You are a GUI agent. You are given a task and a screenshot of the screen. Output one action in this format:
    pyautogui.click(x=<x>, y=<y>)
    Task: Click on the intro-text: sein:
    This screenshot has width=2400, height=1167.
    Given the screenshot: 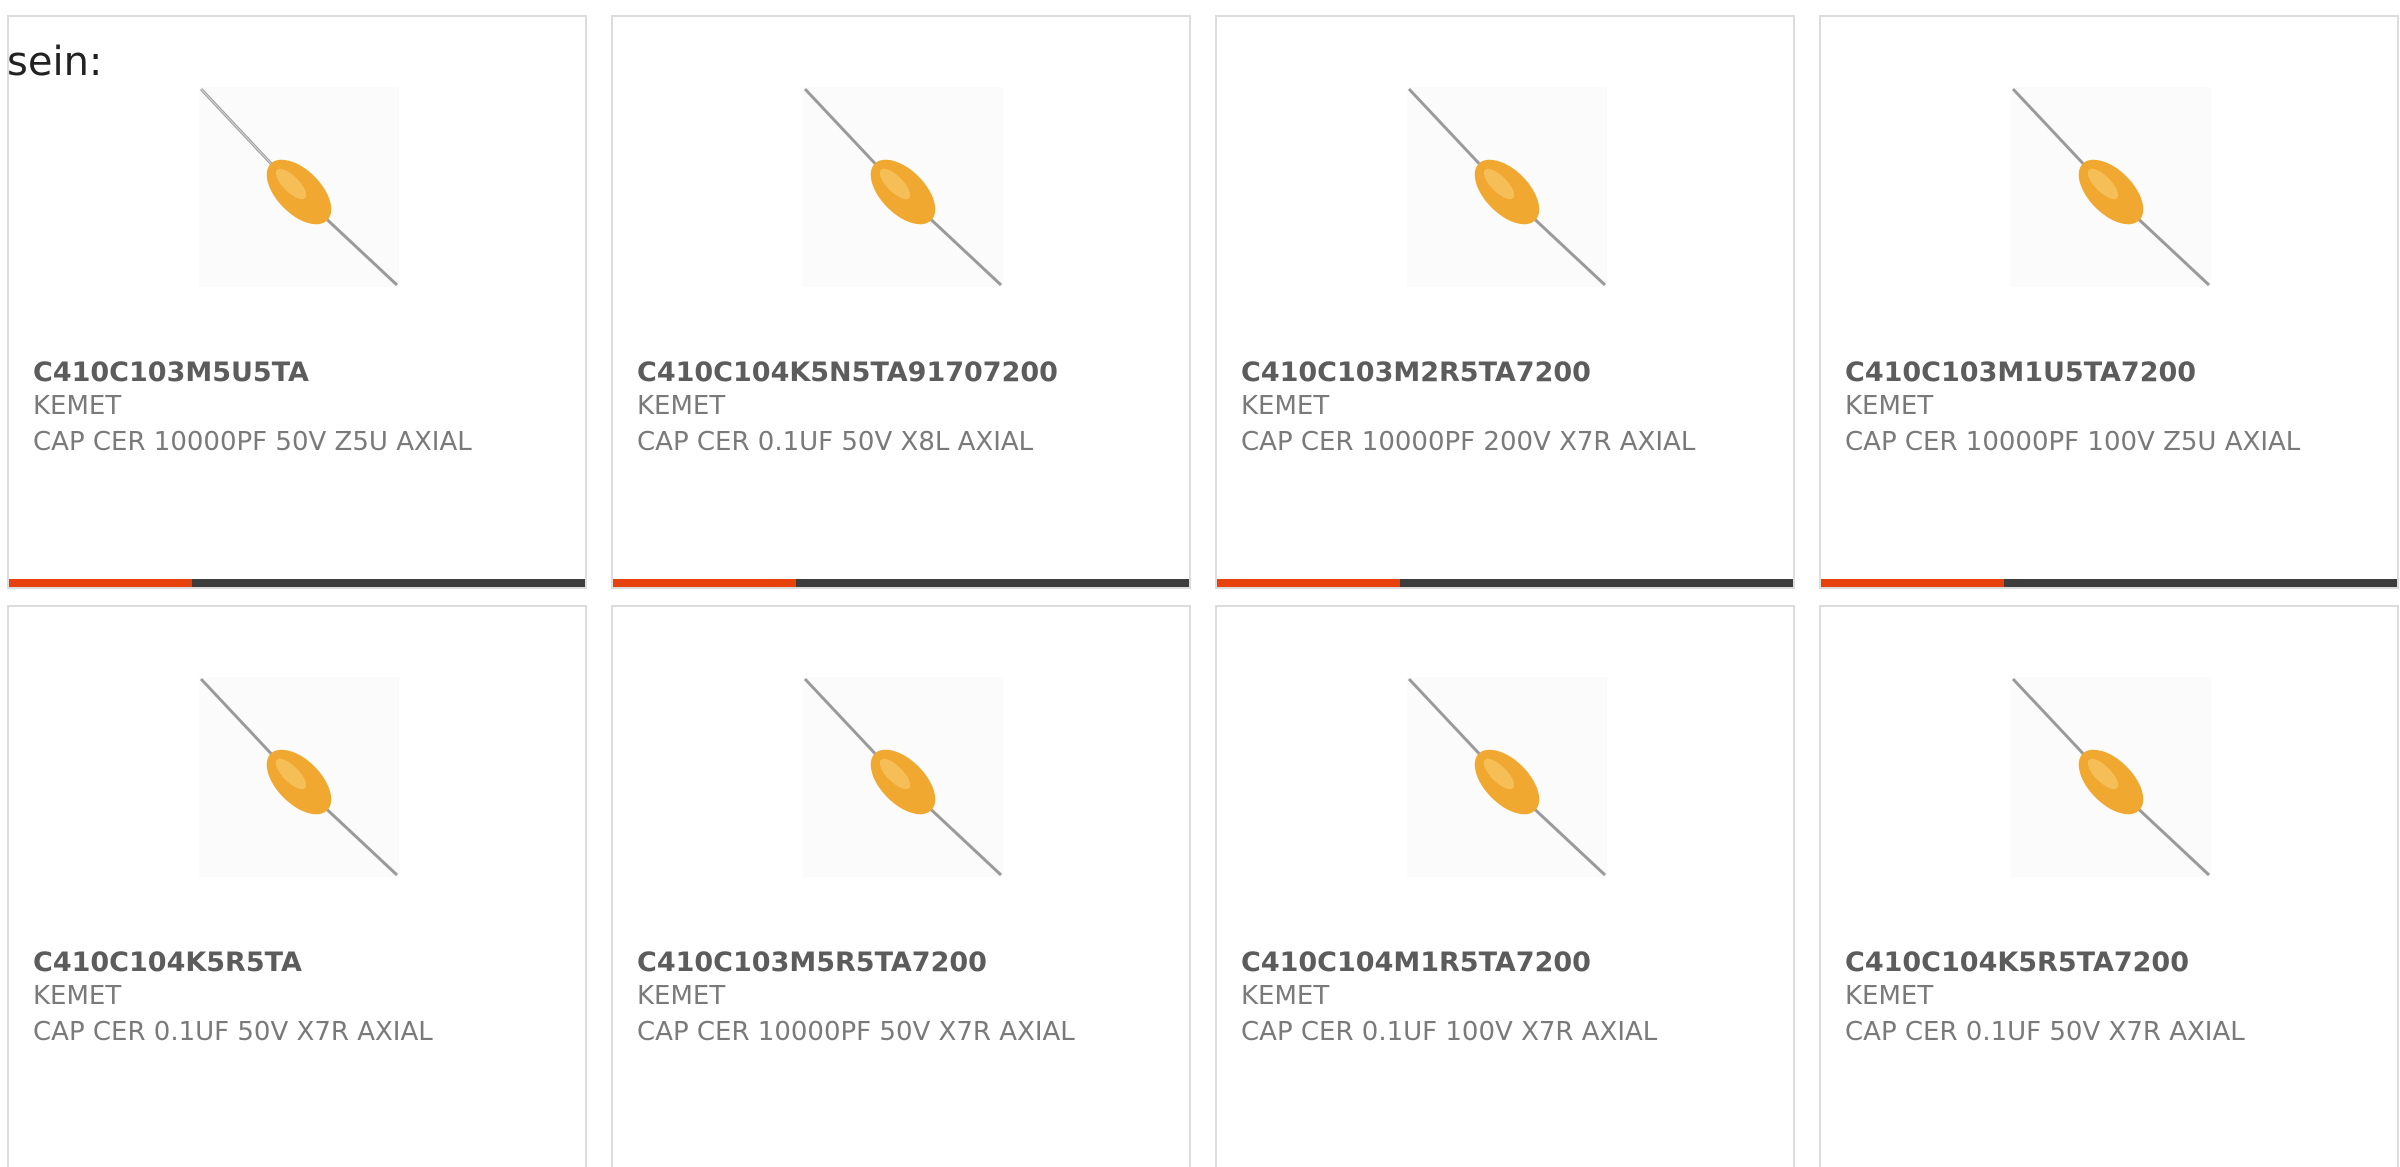 What is the action you would take?
    pyautogui.click(x=55, y=62)
    